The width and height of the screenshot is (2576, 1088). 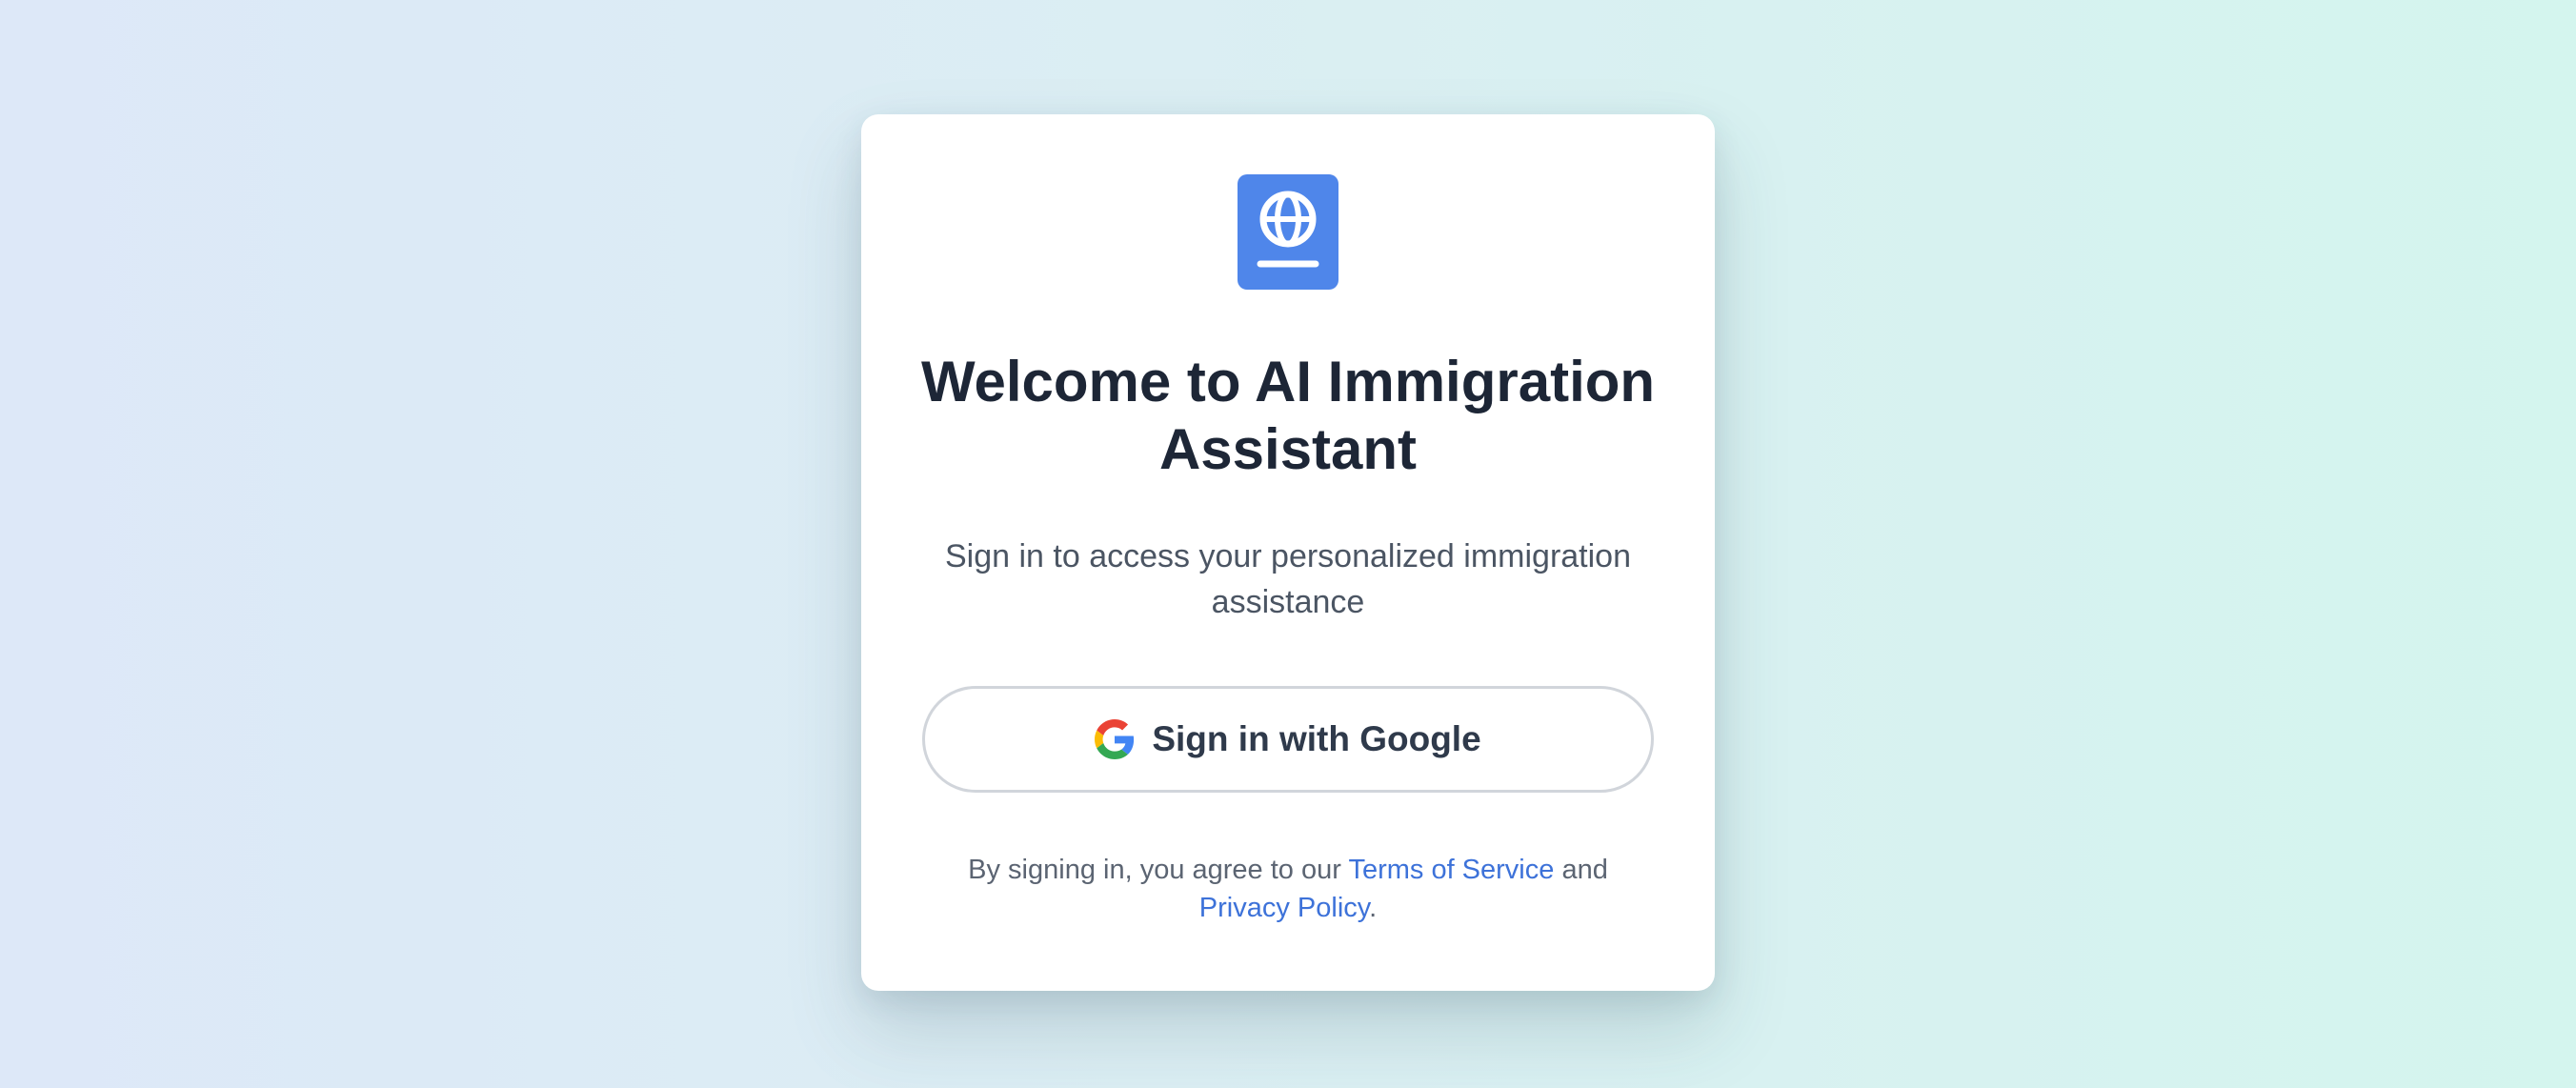 What do you see at coordinates (1374, 908) in the screenshot?
I see `legal-suffix: .` at bounding box center [1374, 908].